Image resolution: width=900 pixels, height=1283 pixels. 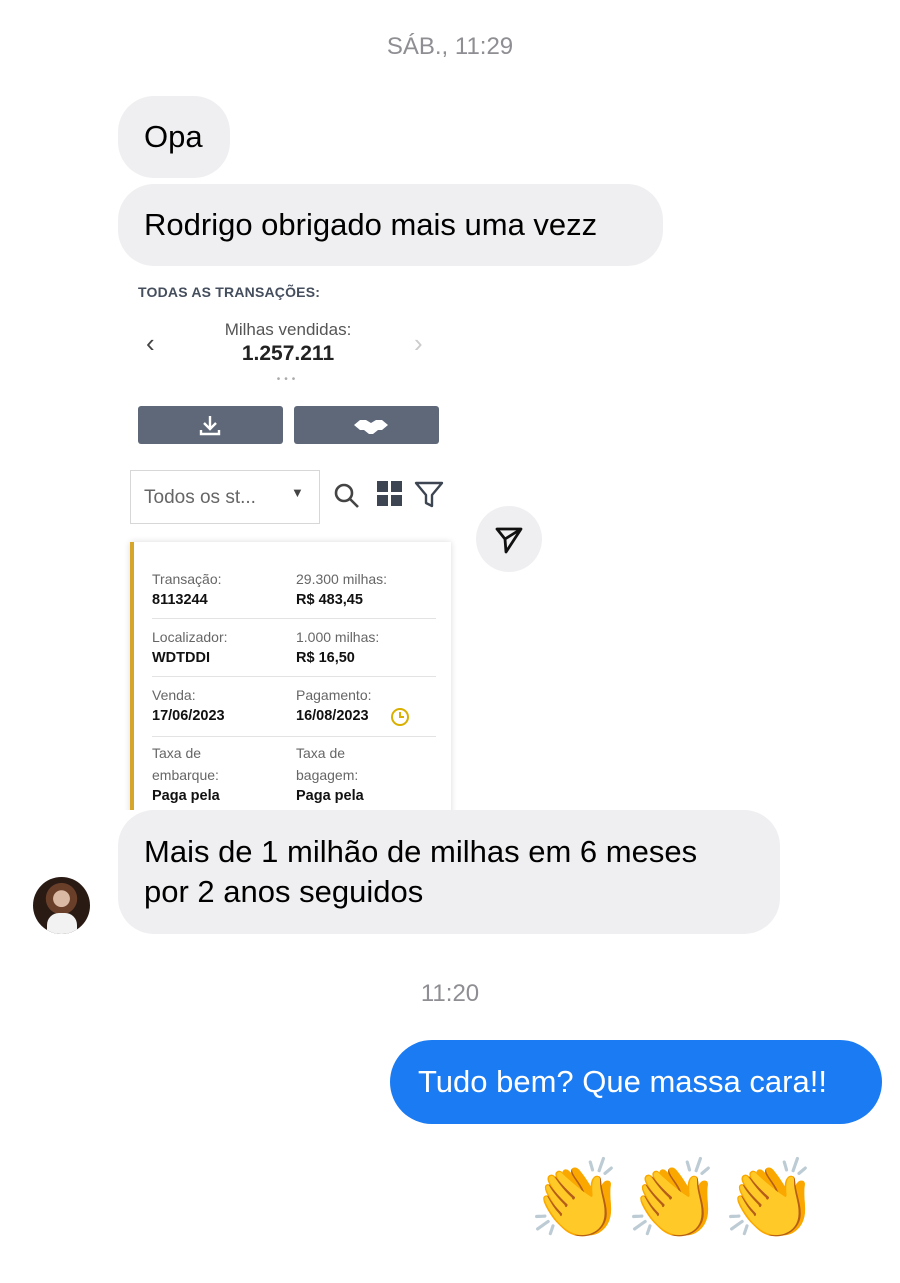 What do you see at coordinates (332, 716) in the screenshot?
I see `payment-value: 16/08/2023` at bounding box center [332, 716].